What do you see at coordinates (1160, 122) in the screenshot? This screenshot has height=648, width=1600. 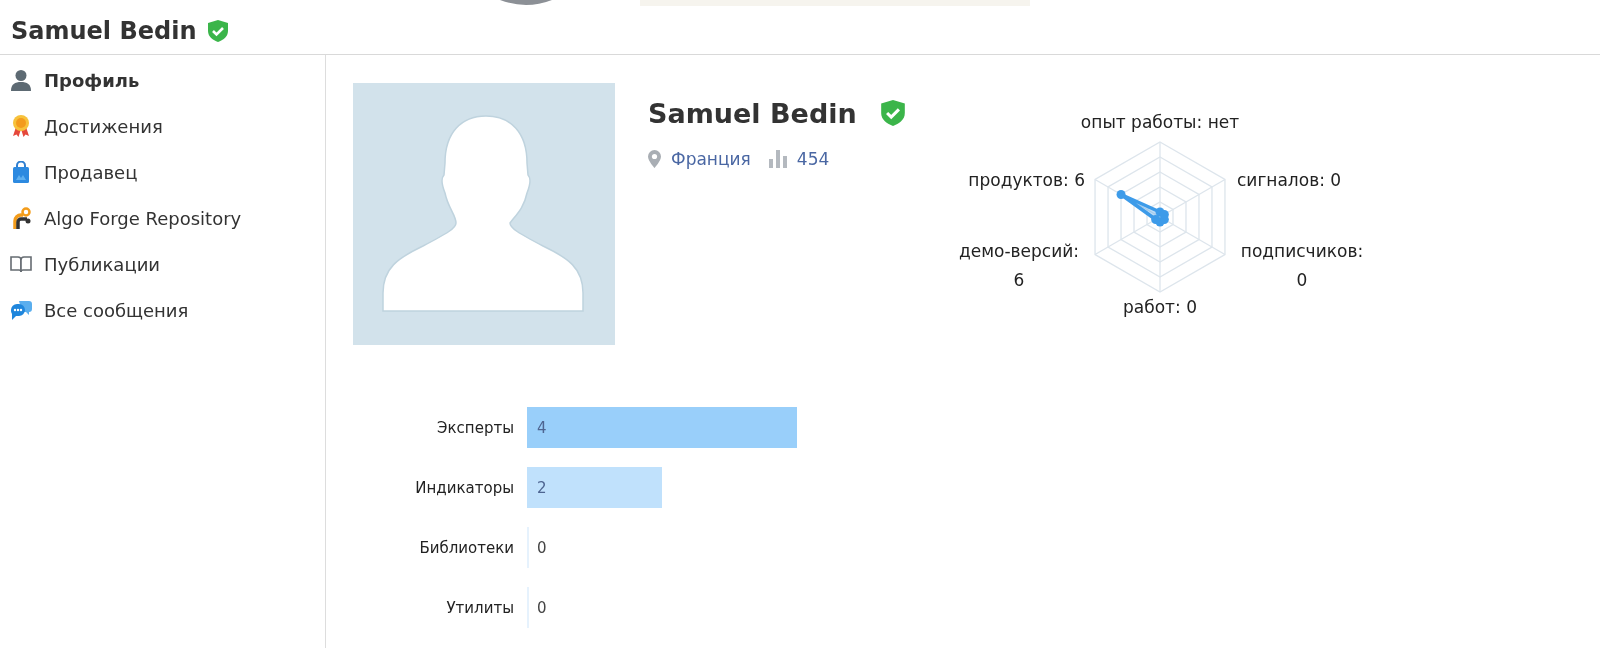 I see `radar-axis-label: опыт работы: нет` at bounding box center [1160, 122].